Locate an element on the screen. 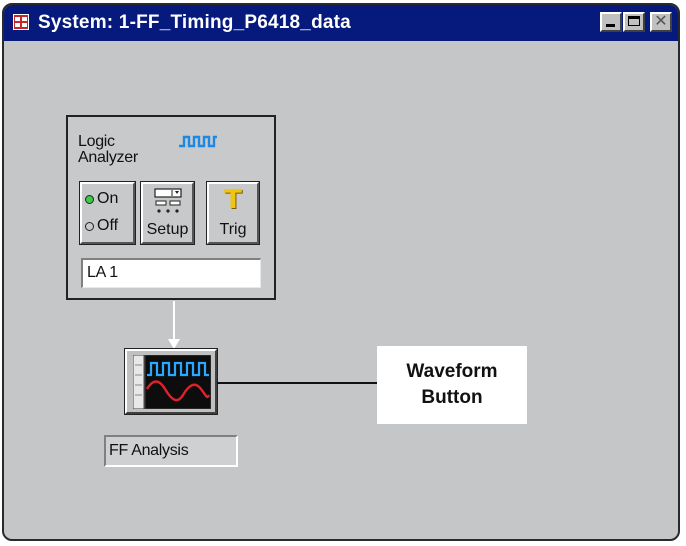  callout-leader-line is located at coordinates (298, 383).